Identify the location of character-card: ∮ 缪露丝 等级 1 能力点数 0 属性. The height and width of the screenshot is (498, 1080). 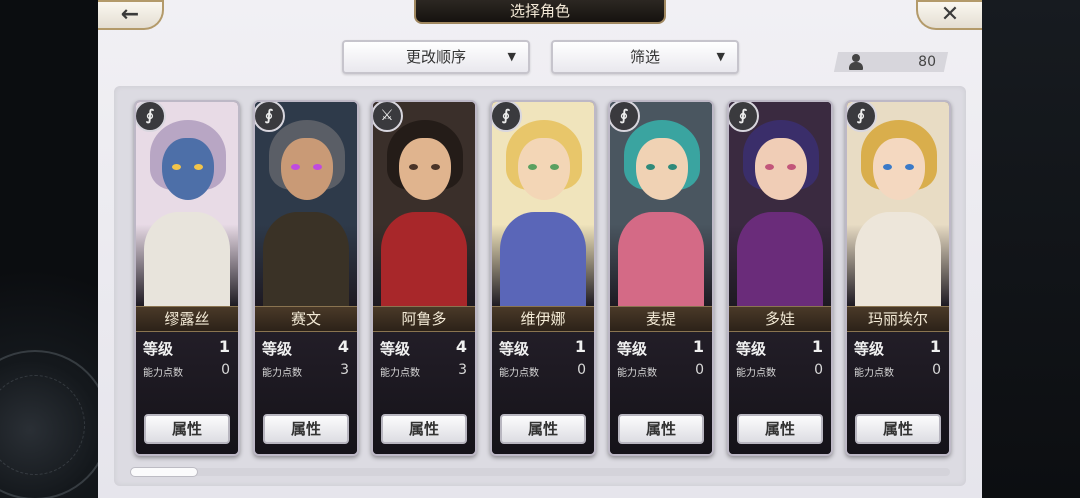
(187, 278).